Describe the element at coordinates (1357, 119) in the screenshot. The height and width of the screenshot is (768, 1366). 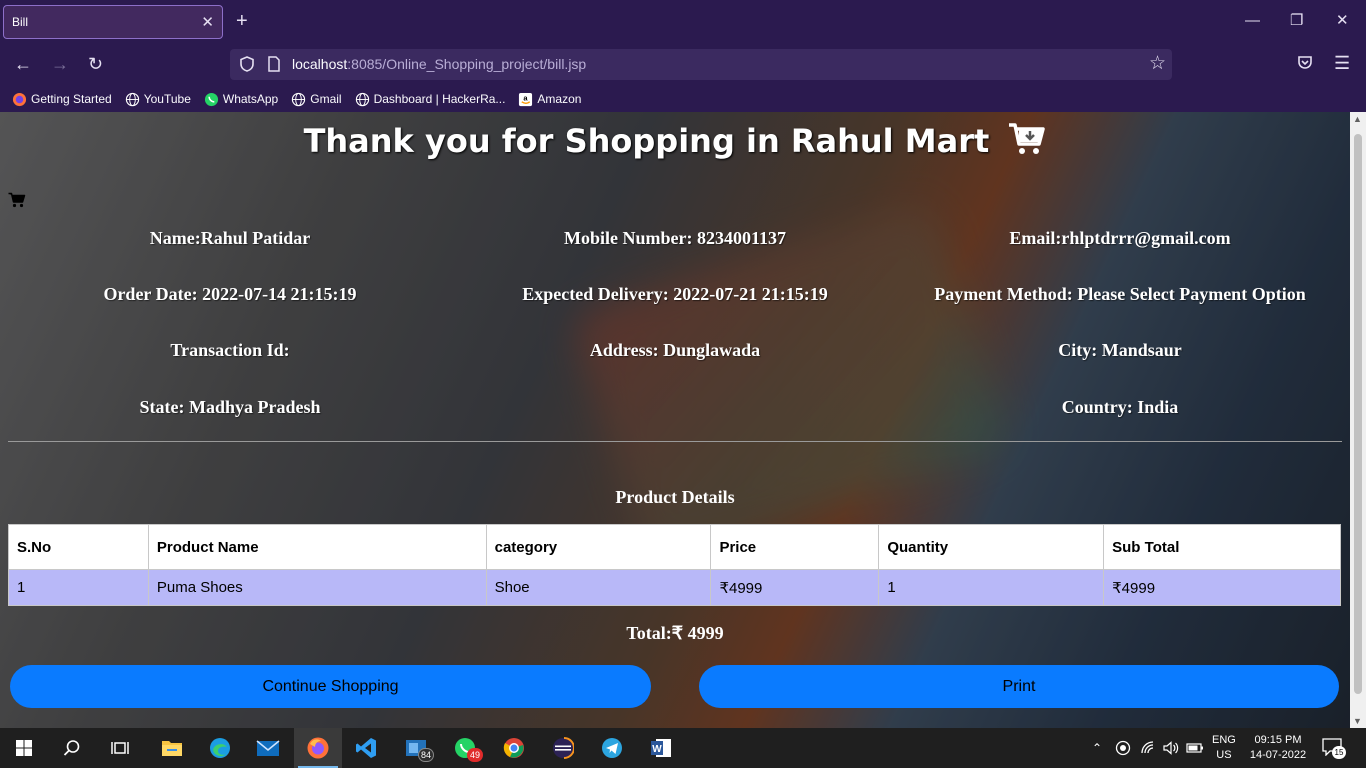
I see `scroll-up-icon: ▲` at that location.